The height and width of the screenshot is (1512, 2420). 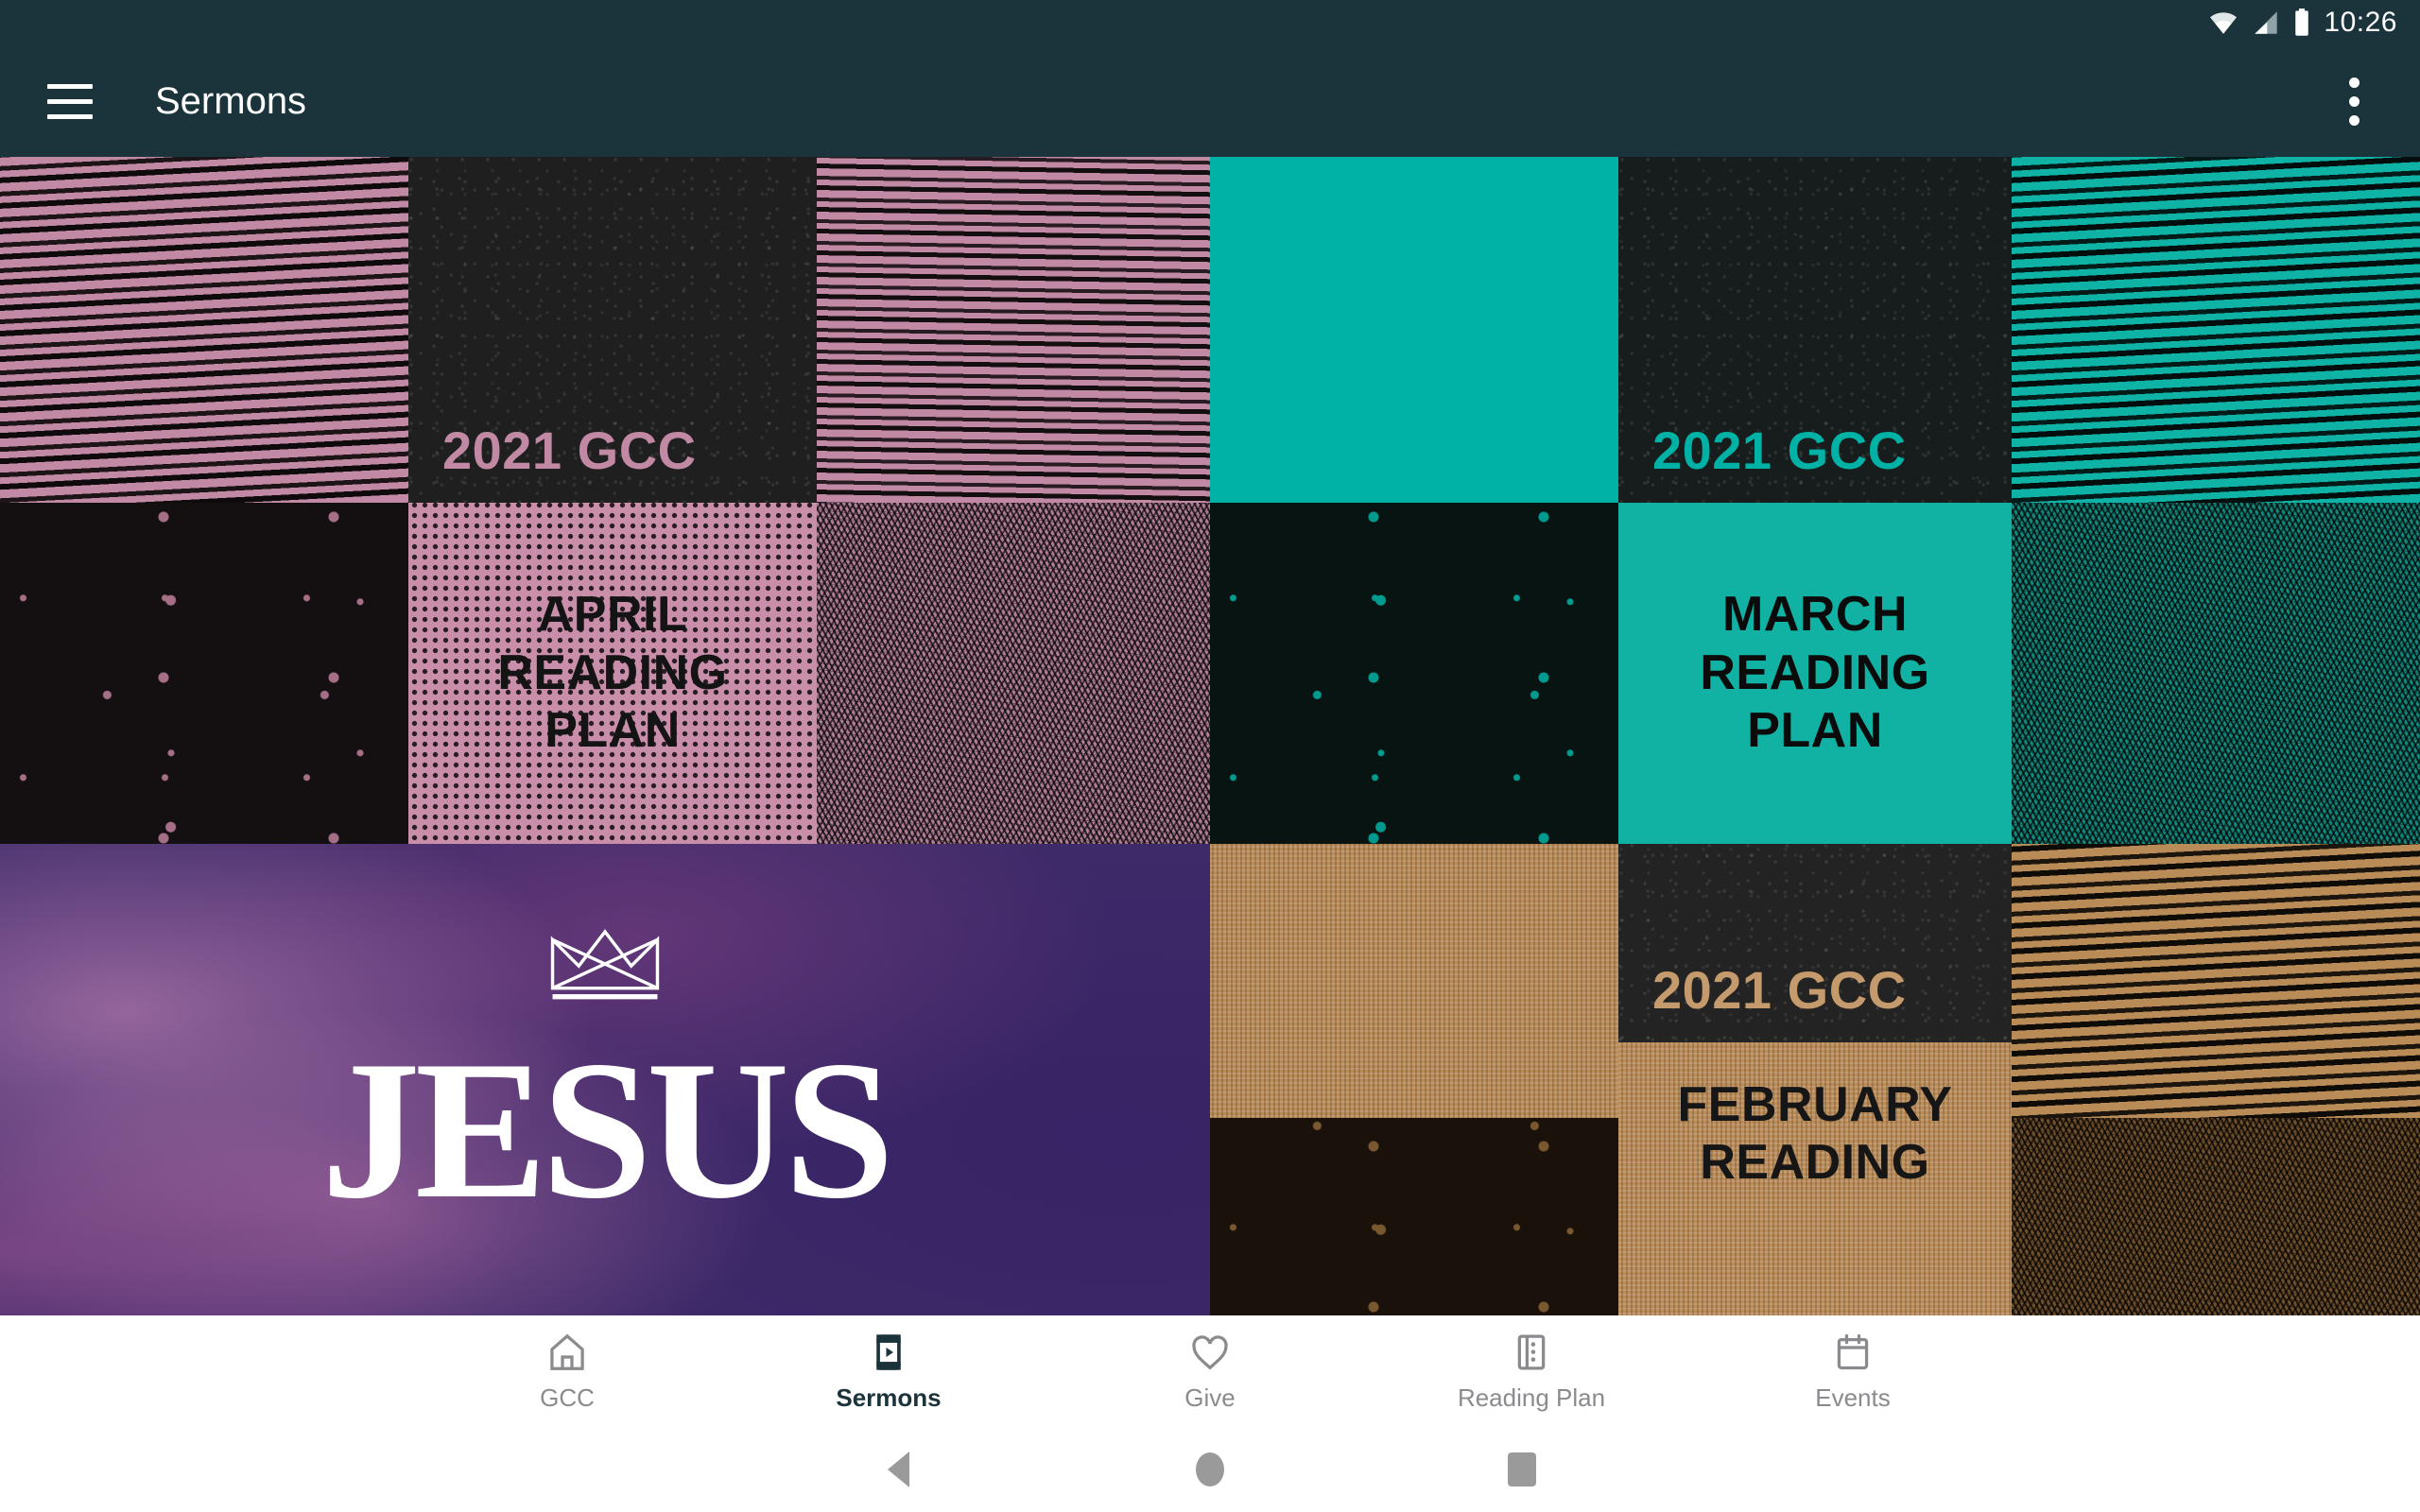 I want to click on hamburger-menu-icon, so click(x=70, y=101).